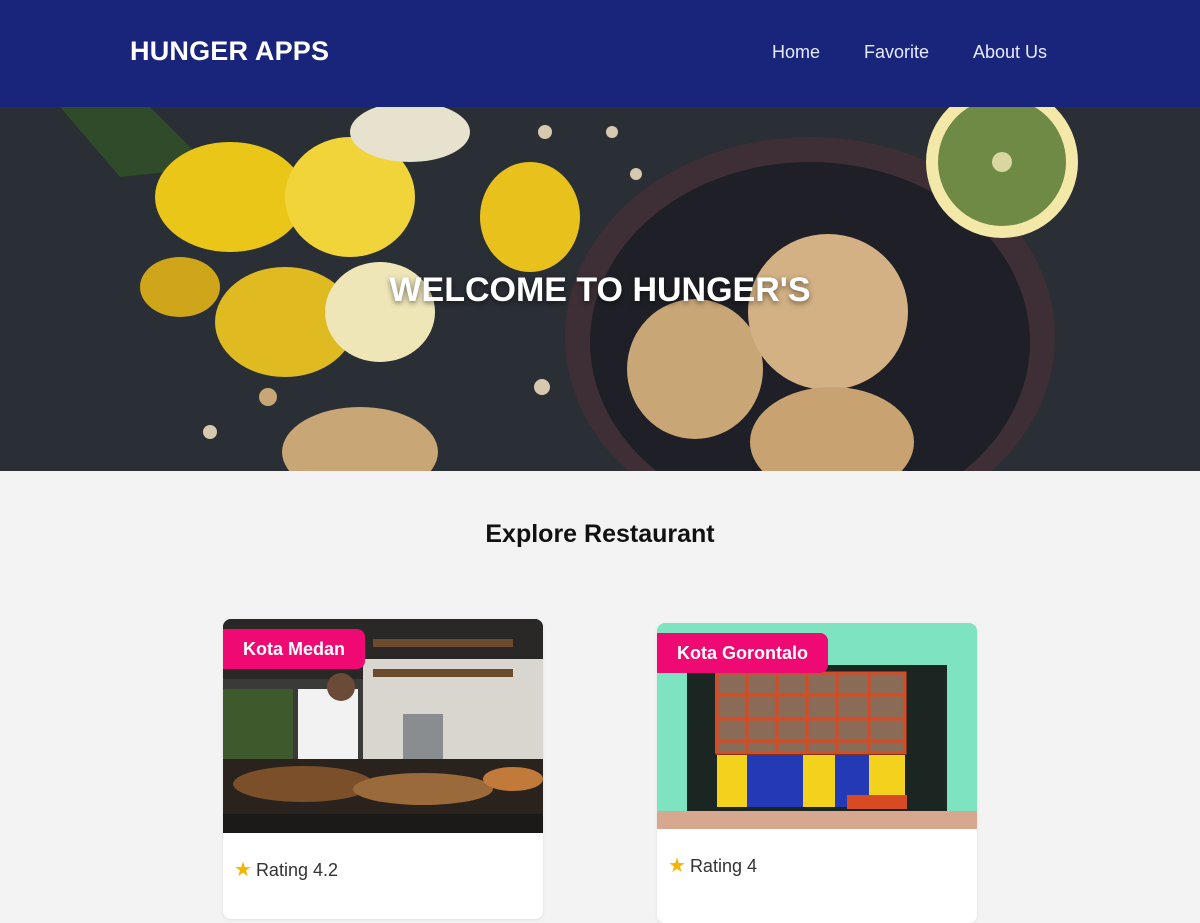  What do you see at coordinates (796, 52) in the screenshot?
I see `nav-link-home: Home` at bounding box center [796, 52].